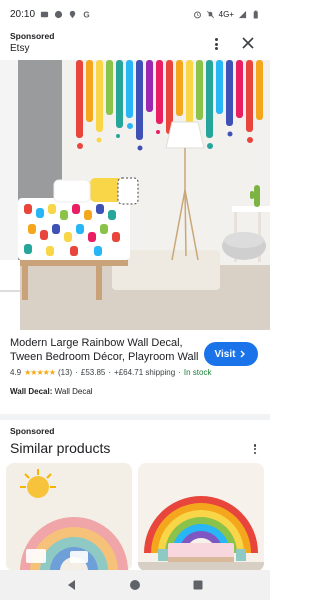 This screenshot has height=600, width=320. I want to click on recents-icon, so click(198, 585).